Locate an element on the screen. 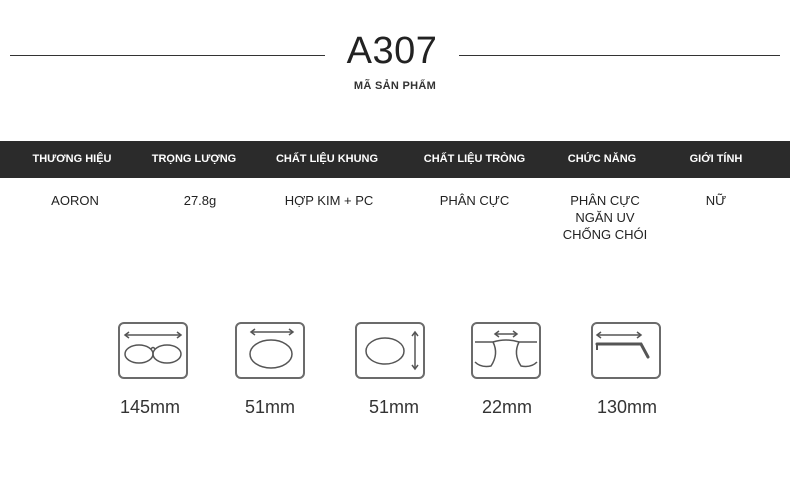 Image resolution: width=790 pixels, height=504 pixels. title-divider-right is located at coordinates (619, 55).